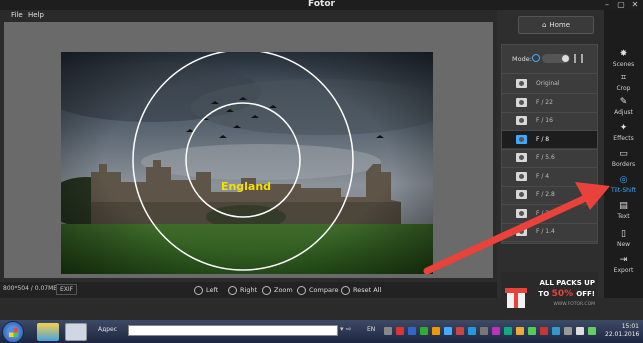  What do you see at coordinates (567, 283) in the screenshot?
I see `promo-line1: ALL PACKS UP` at bounding box center [567, 283].